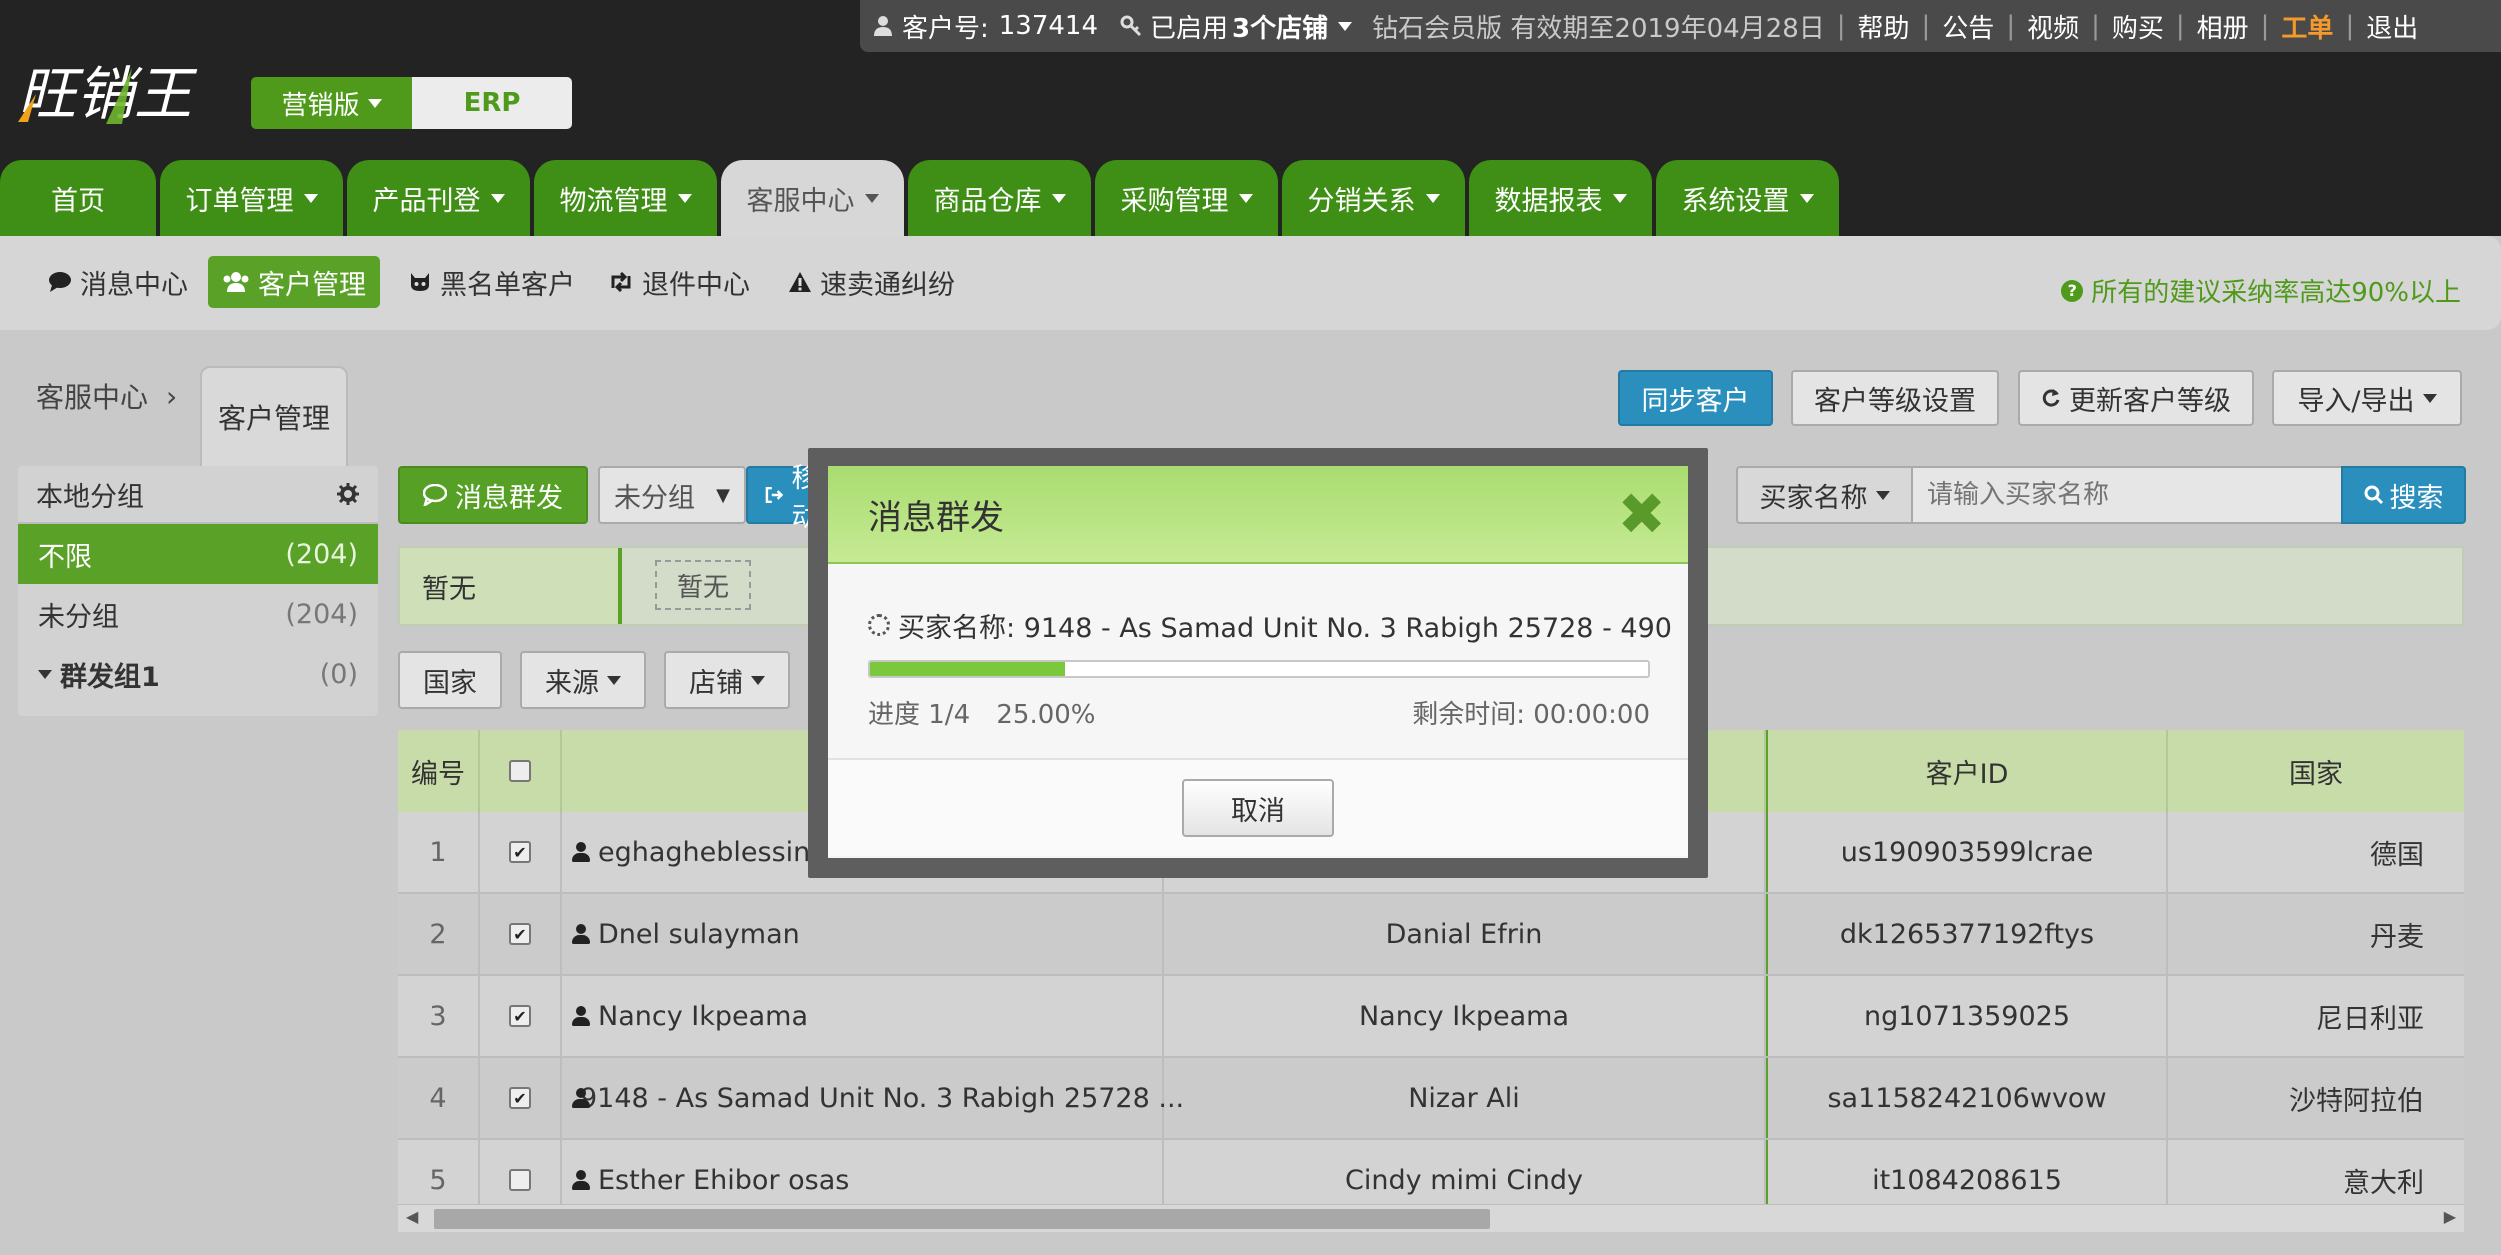  Describe the element at coordinates (703, 1016) in the screenshot. I see `buyer-name: Nancy Ikpeama` at that location.